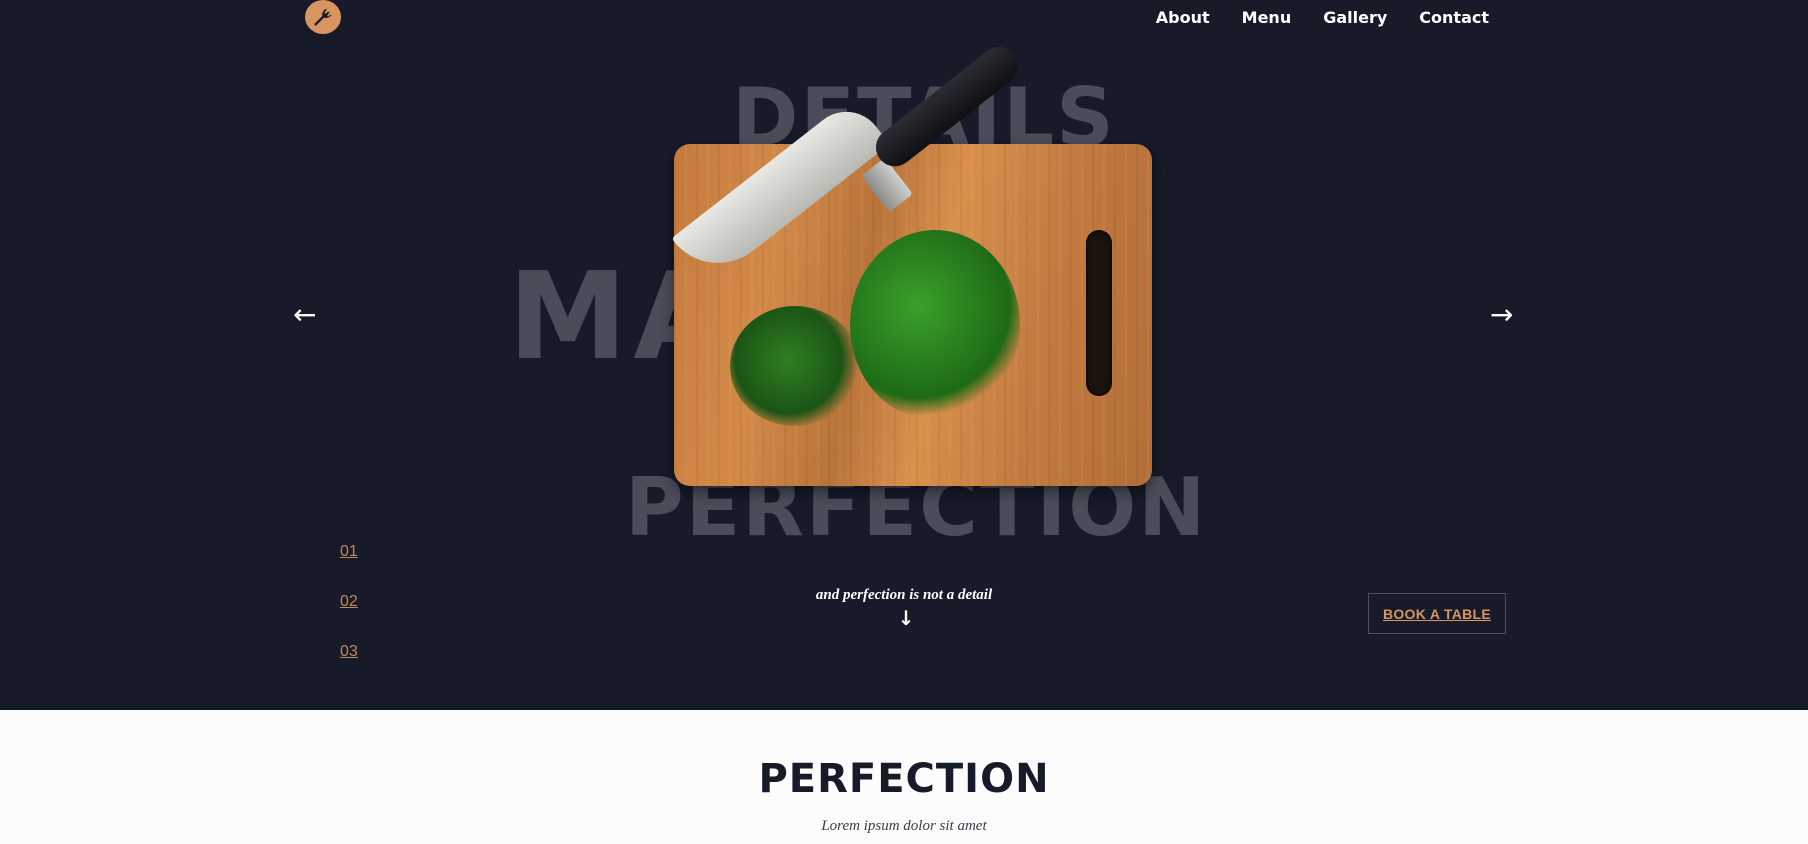 The width and height of the screenshot is (1808, 844). I want to click on section-title: PERFECTION, so click(904, 779).